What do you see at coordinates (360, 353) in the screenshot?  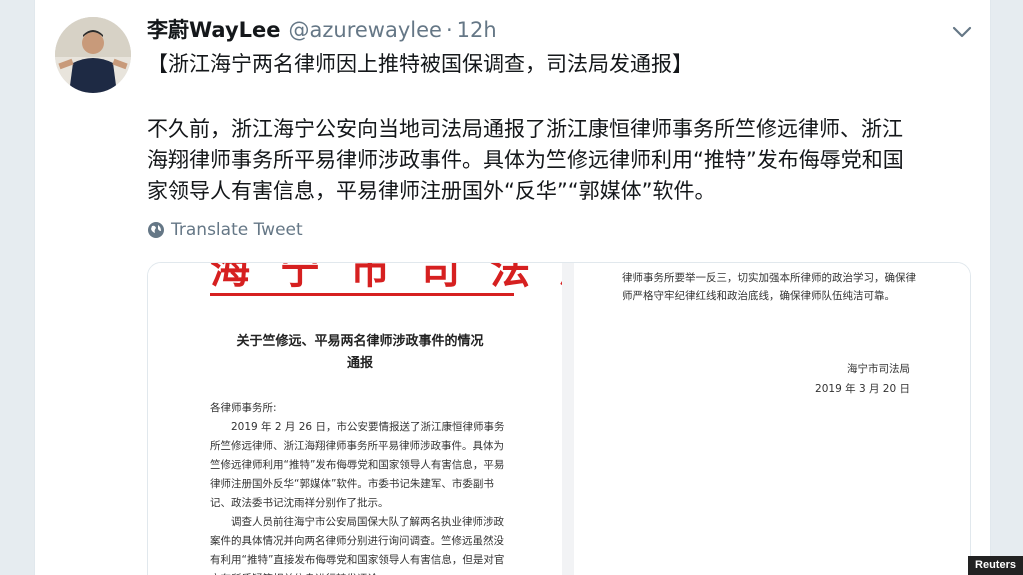 I see `document-title: 关于竺修远、平易两名律师涉政事件的情况 通报` at bounding box center [360, 353].